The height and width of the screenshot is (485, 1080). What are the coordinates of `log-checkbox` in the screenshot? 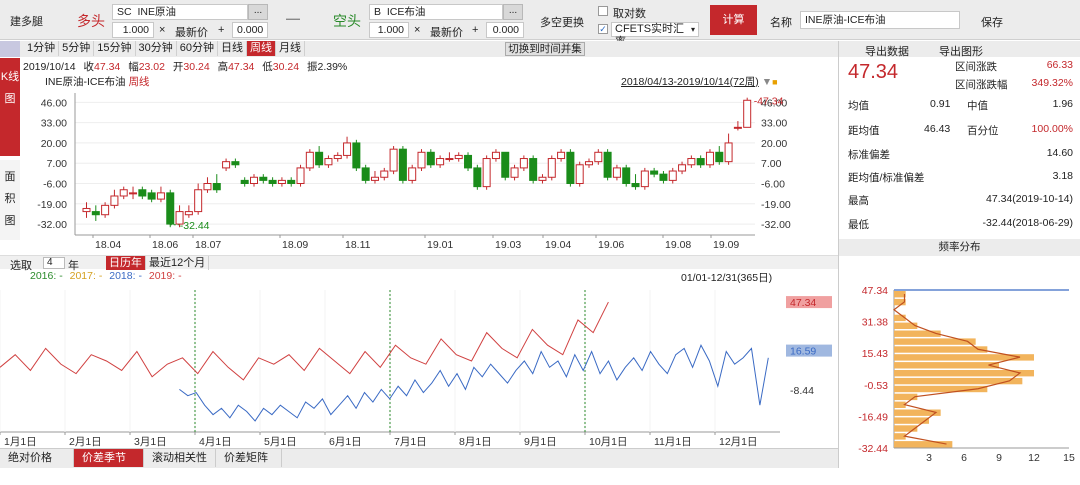 It's located at (603, 11).